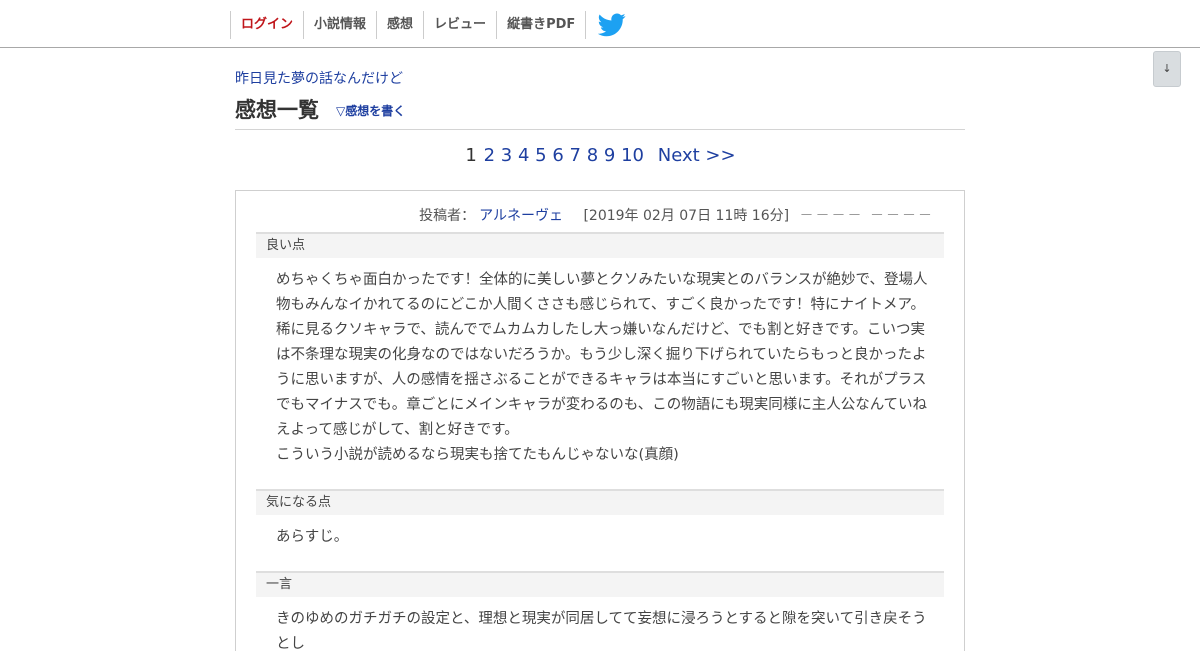  I want to click on page-link-7: 7, so click(575, 155).